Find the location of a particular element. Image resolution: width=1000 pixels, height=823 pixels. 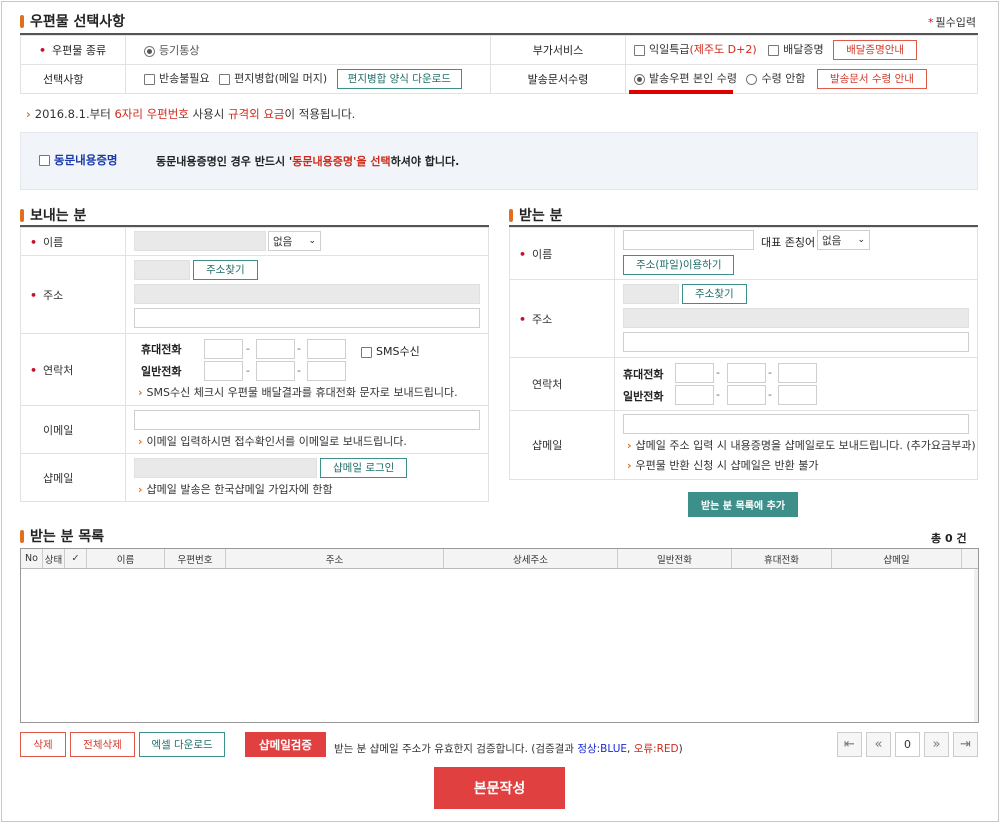

sender-address-label: • 주소 is located at coordinates (73, 294).